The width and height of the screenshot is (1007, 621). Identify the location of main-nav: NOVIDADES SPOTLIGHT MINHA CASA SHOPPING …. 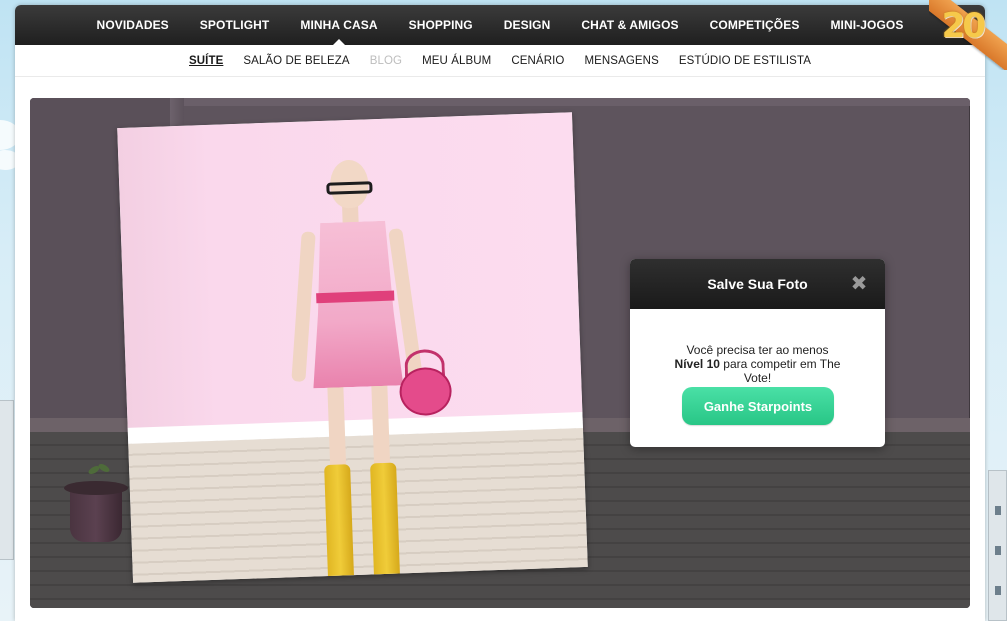
(511, 35).